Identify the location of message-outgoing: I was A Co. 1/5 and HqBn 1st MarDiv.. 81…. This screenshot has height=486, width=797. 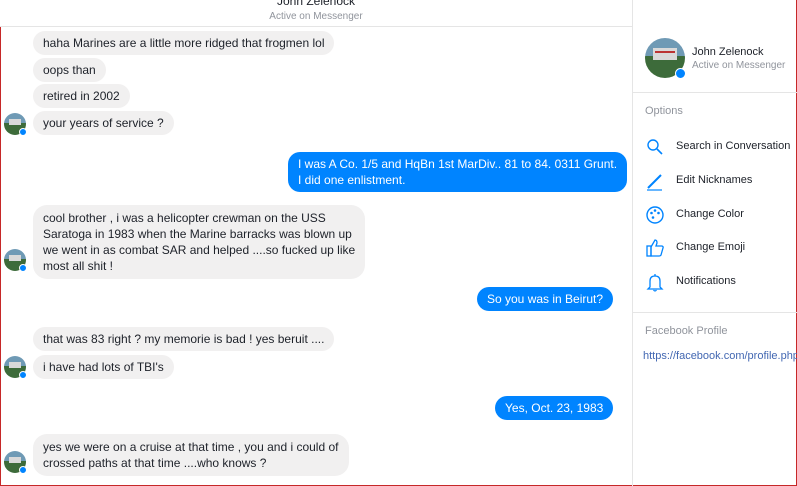
(458, 172).